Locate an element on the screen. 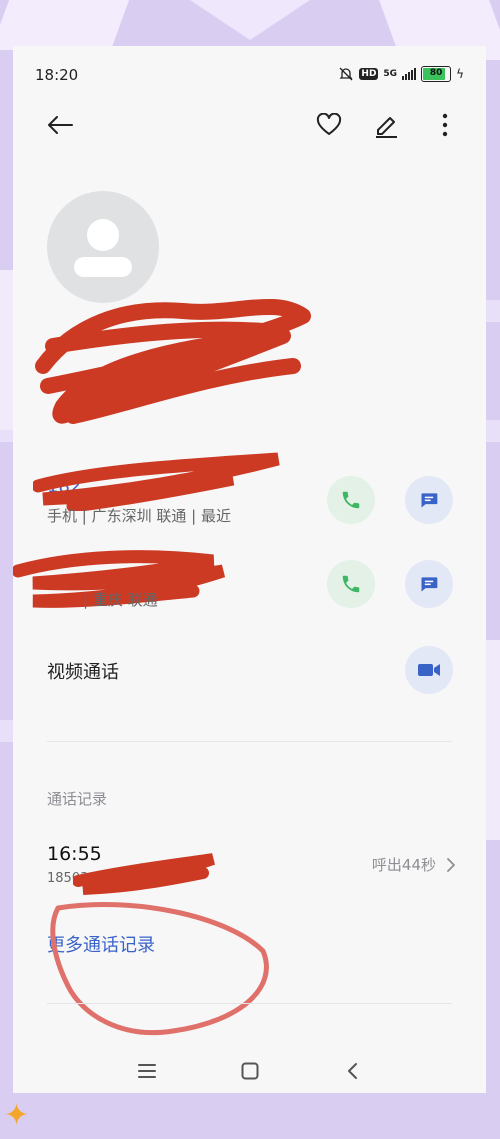 The image size is (500, 1139). home-square-icon is located at coordinates (250, 1071).